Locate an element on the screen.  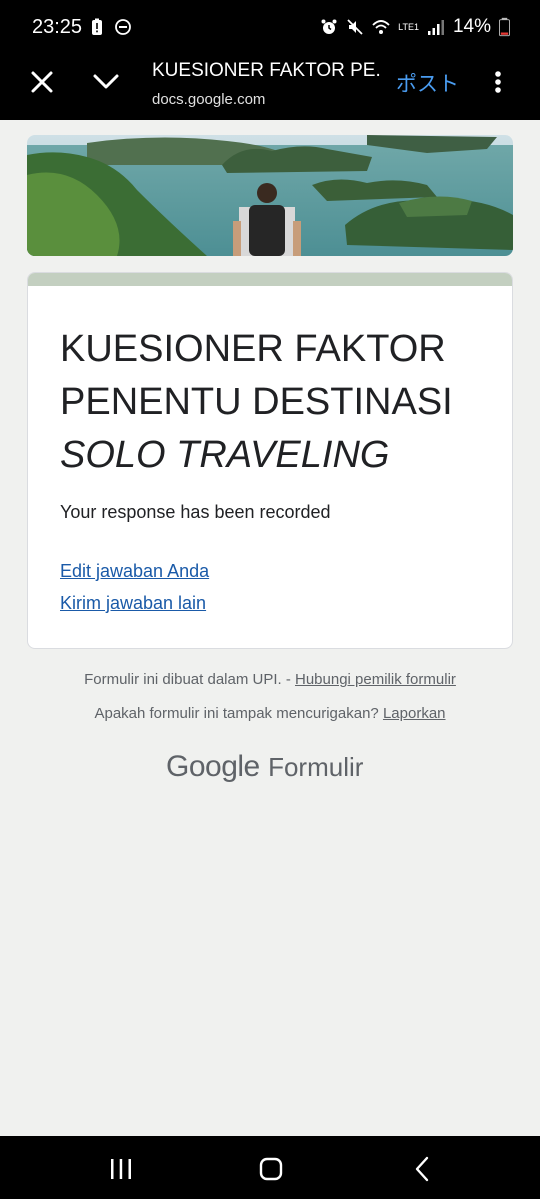
logo-google-text: Google is located at coordinates (213, 766).